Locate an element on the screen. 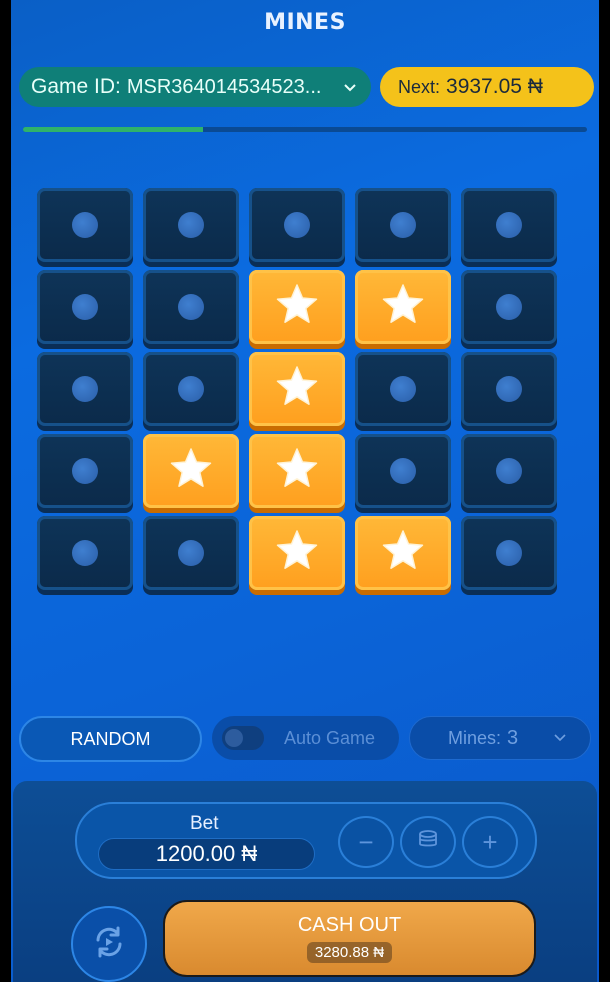 The height and width of the screenshot is (982, 610). increase-bet-button: + is located at coordinates (490, 842).